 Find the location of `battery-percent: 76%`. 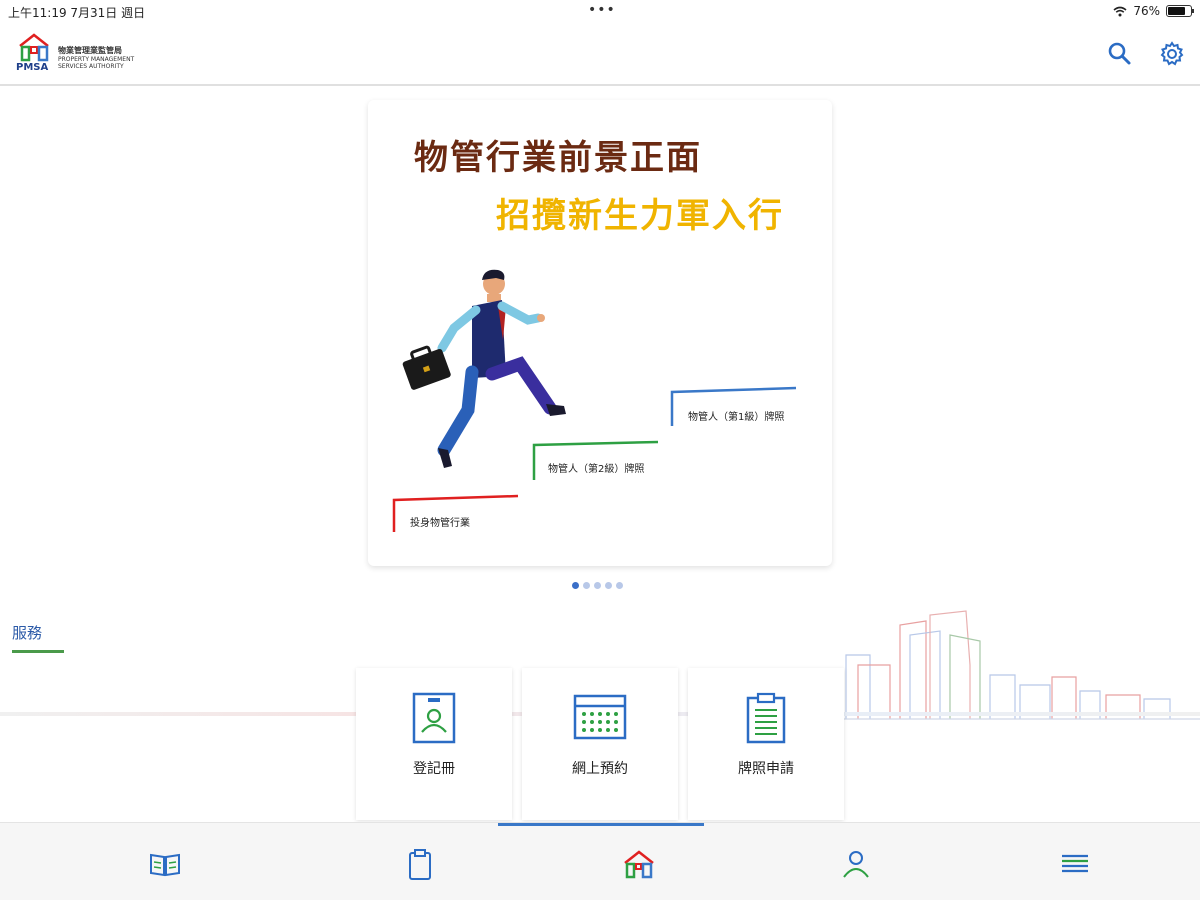

battery-percent: 76% is located at coordinates (1146, 11).